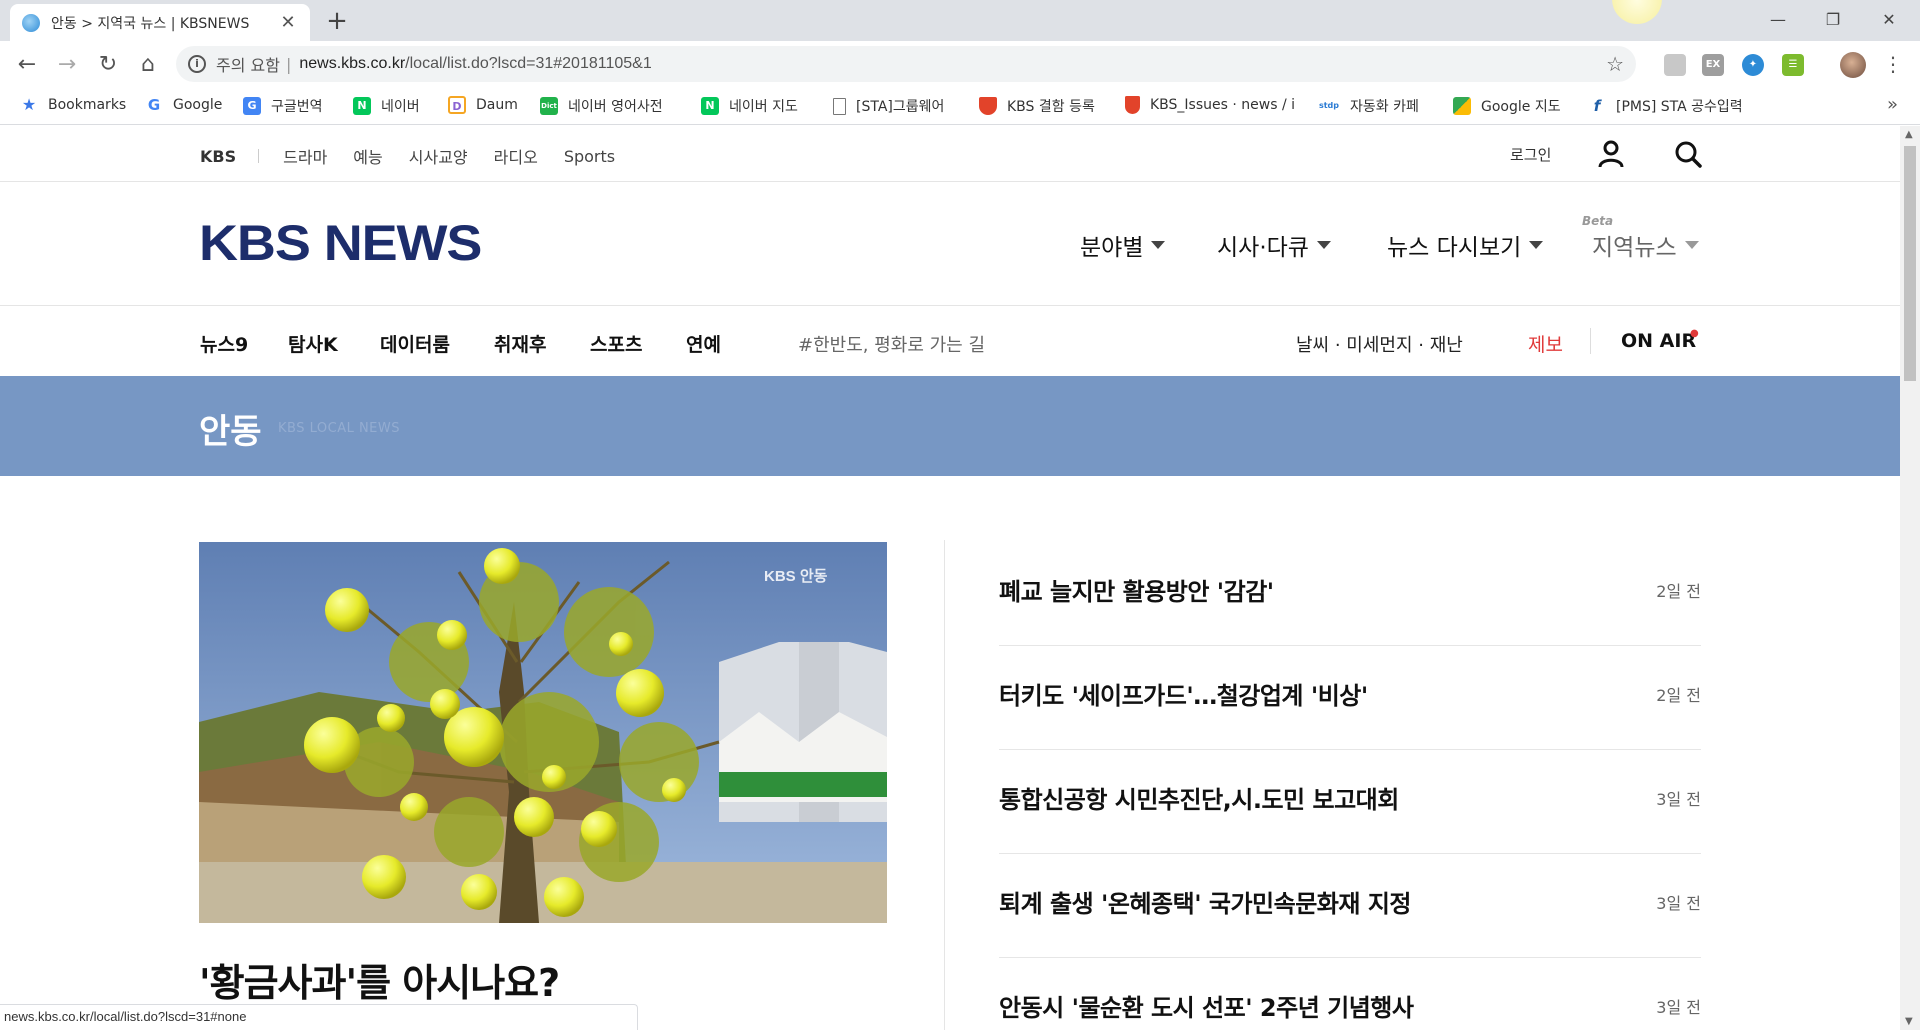 The image size is (1920, 1030). I want to click on region-banner: 안동 KBS LOCAL NEWS, so click(950, 426).